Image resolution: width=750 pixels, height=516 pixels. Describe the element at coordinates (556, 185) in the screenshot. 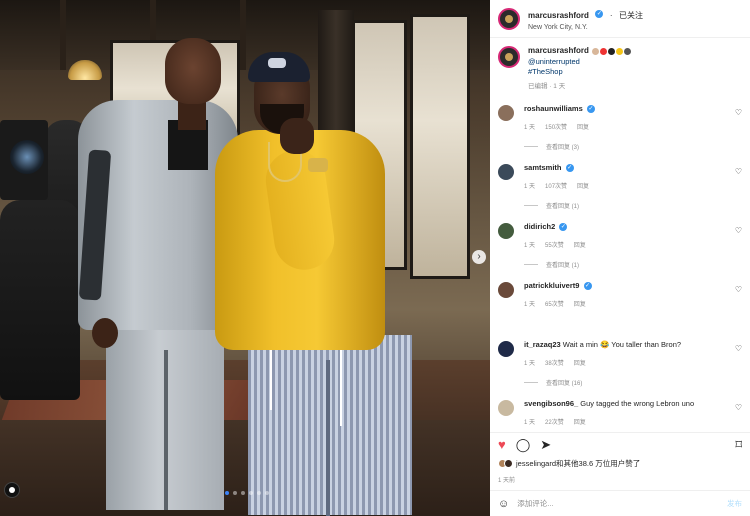

I see `comment-likes: 107次赞` at that location.